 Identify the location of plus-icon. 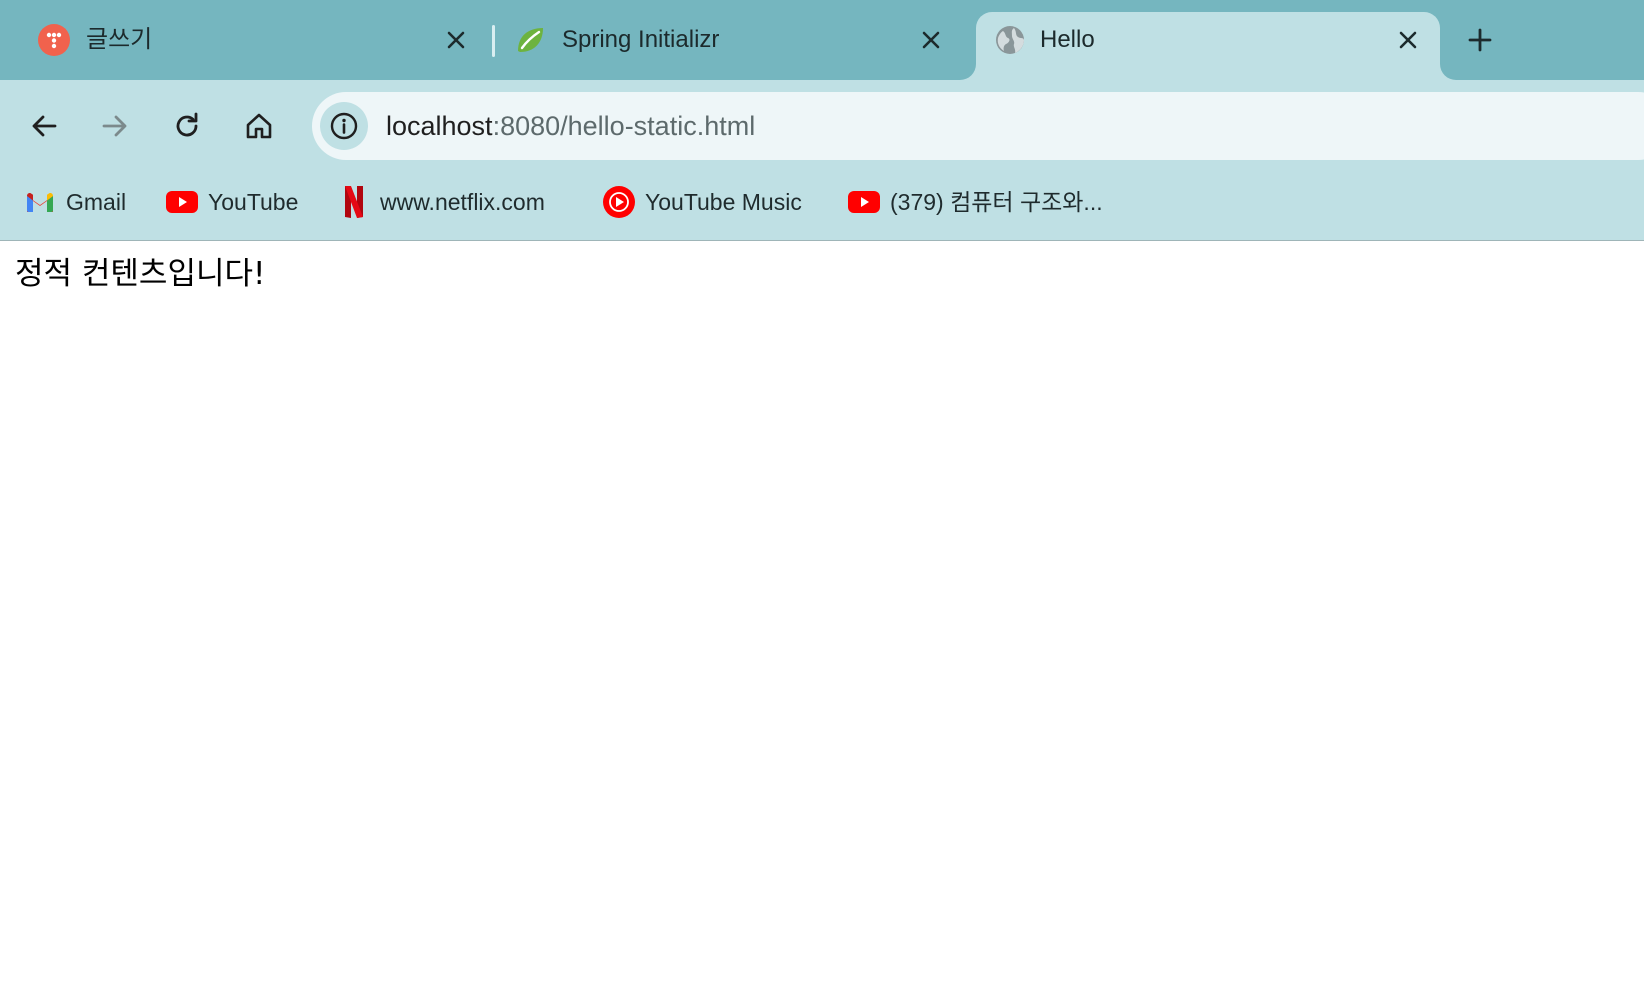
(1480, 40).